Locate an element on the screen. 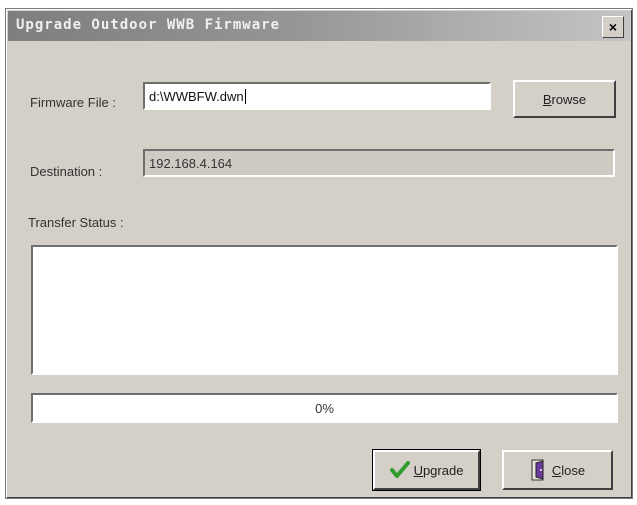 This screenshot has height=505, width=637. window-title: Upgrade Outdoor WWB Firmware is located at coordinates (148, 25).